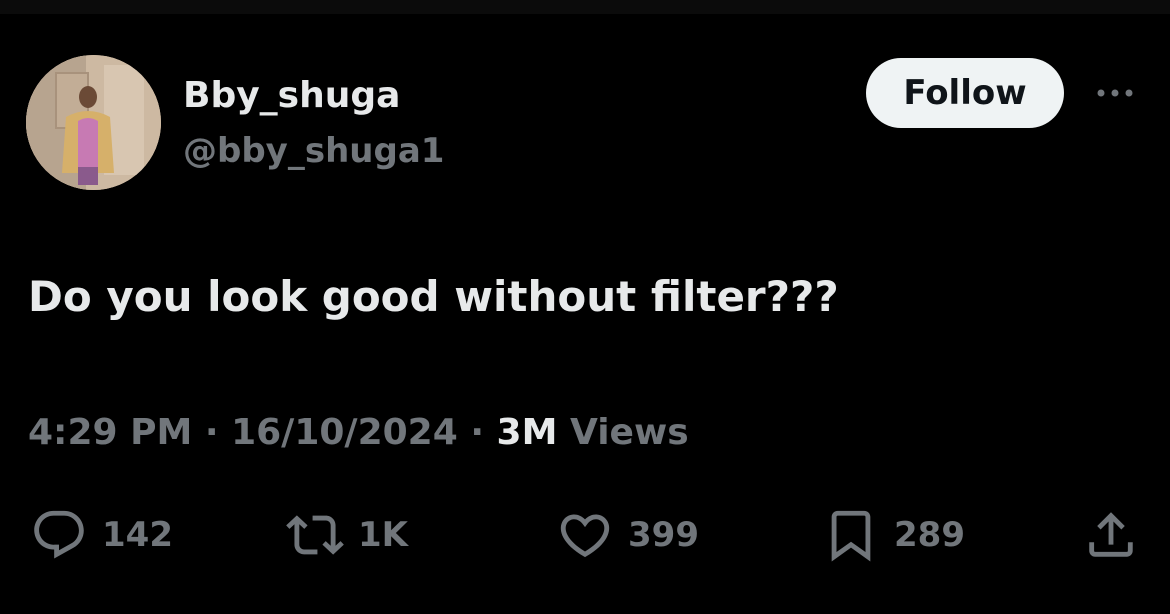 The image size is (1170, 614). Describe the element at coordinates (527, 432) in the screenshot. I see `views-count: 3M` at that location.